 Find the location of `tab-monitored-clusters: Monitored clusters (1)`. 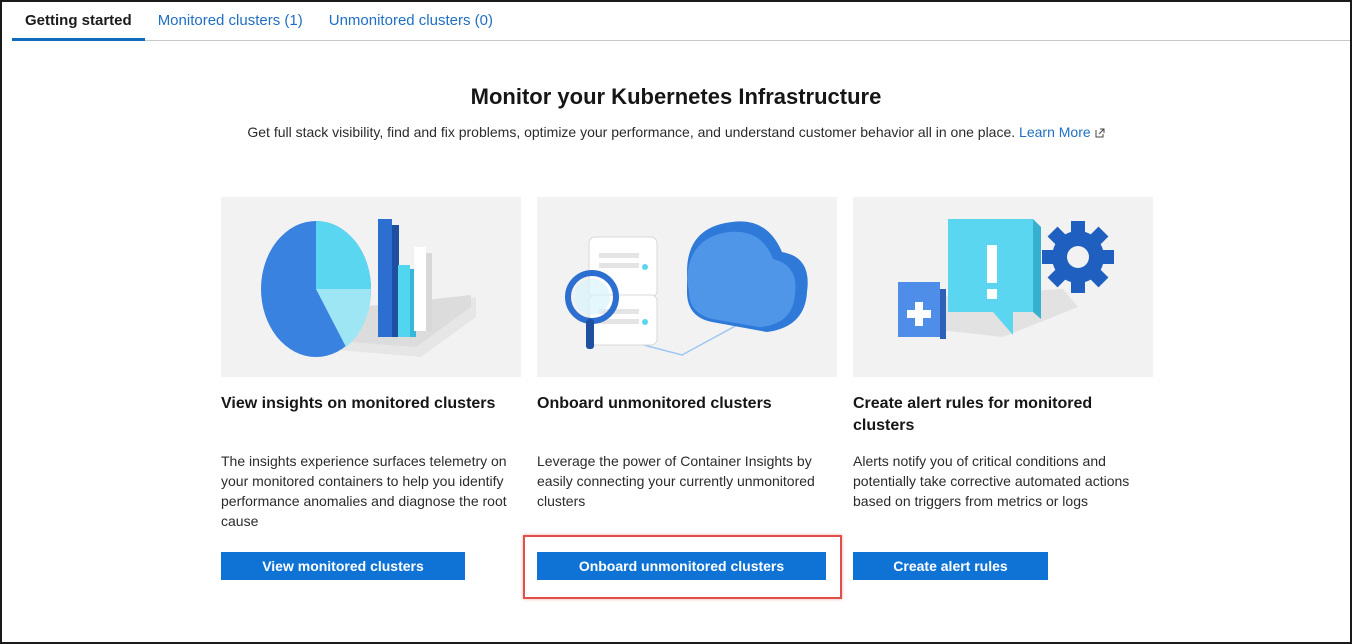

tab-monitored-clusters: Monitored clusters (1) is located at coordinates (230, 20).